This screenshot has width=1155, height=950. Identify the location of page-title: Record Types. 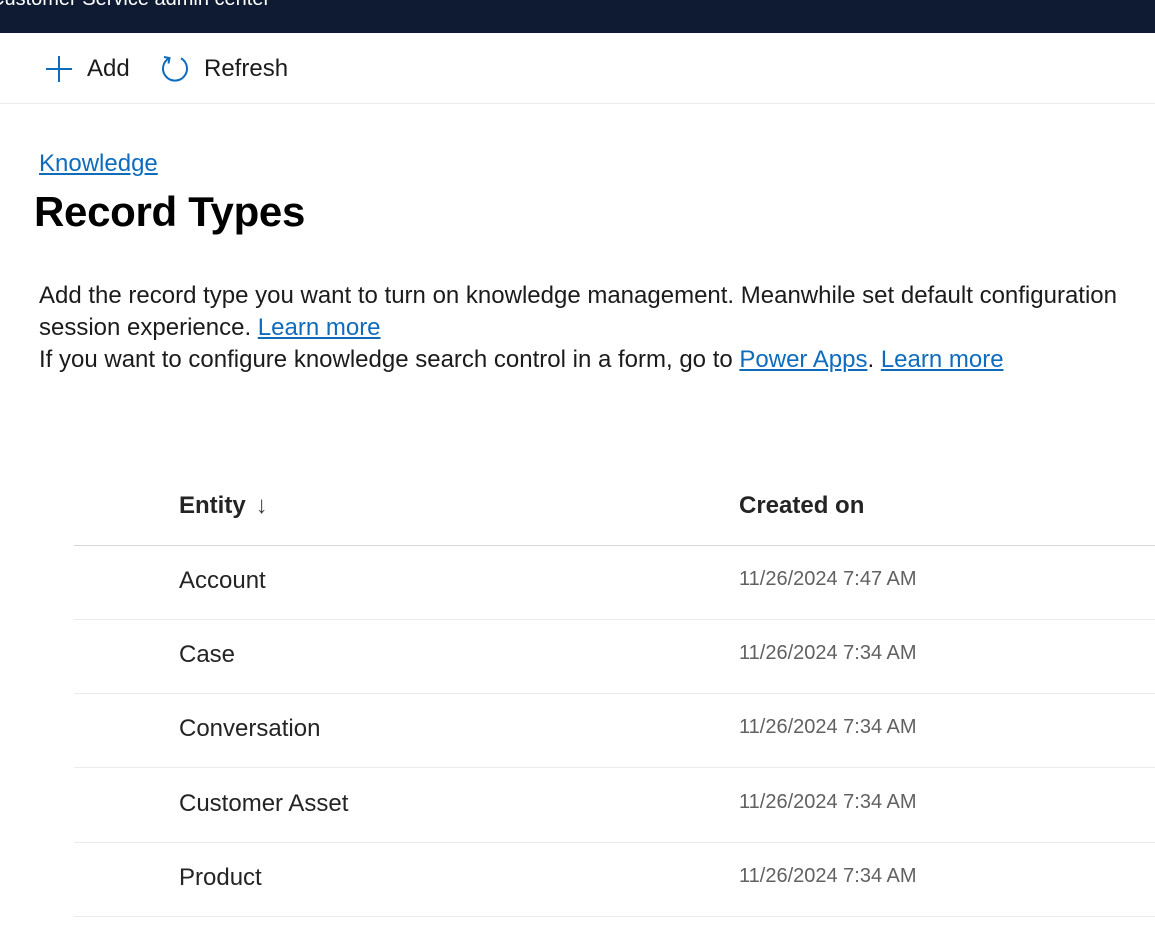
(170, 211).